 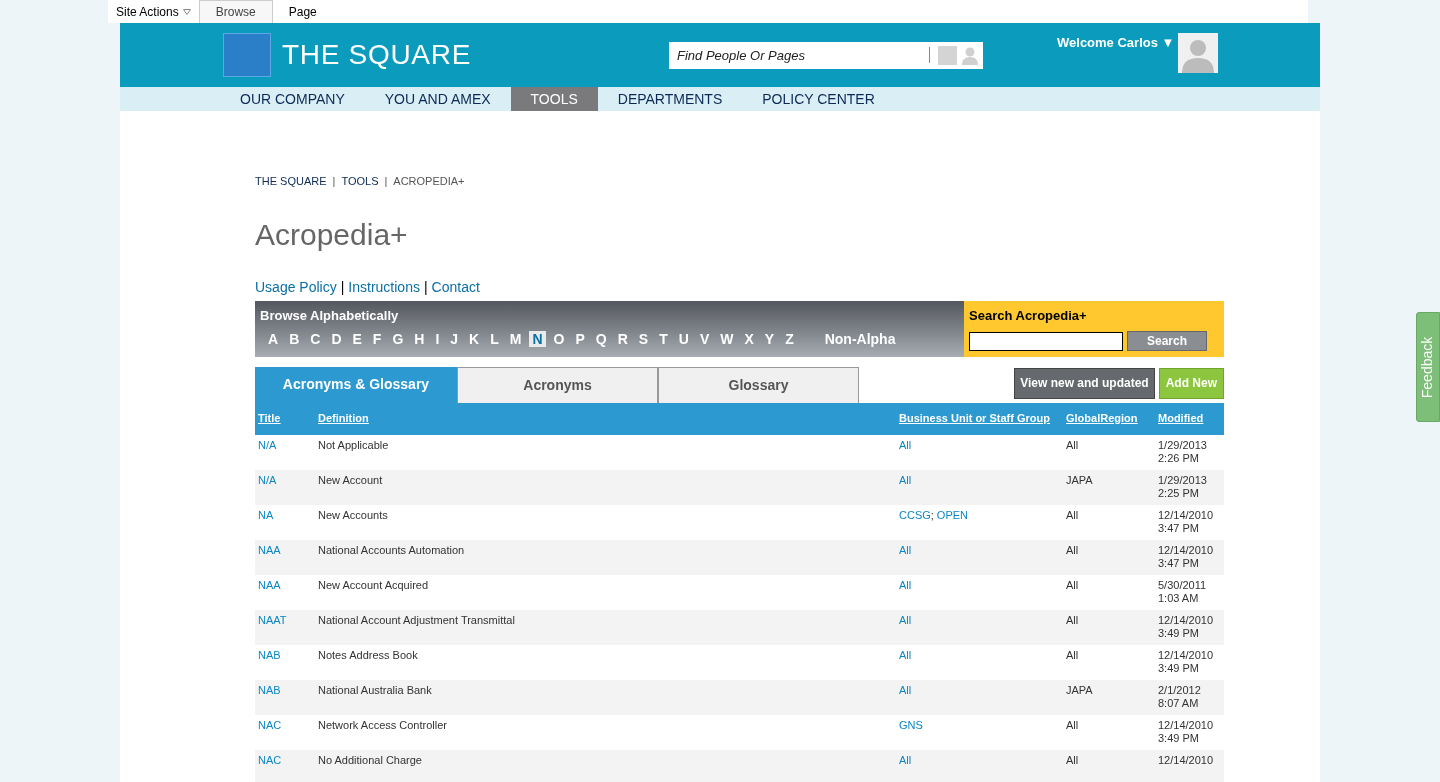 What do you see at coordinates (286, 515) in the screenshot?
I see `title-link: NA` at bounding box center [286, 515].